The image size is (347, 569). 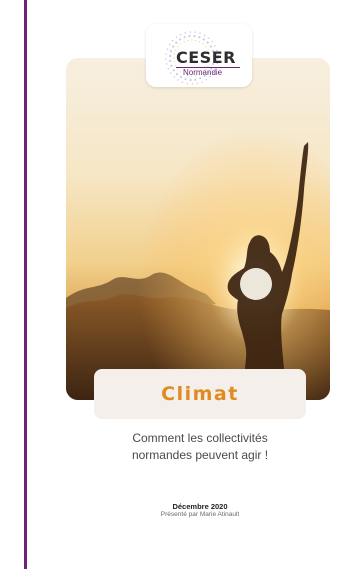 I want to click on left-border-rule, so click(x=25, y=284).